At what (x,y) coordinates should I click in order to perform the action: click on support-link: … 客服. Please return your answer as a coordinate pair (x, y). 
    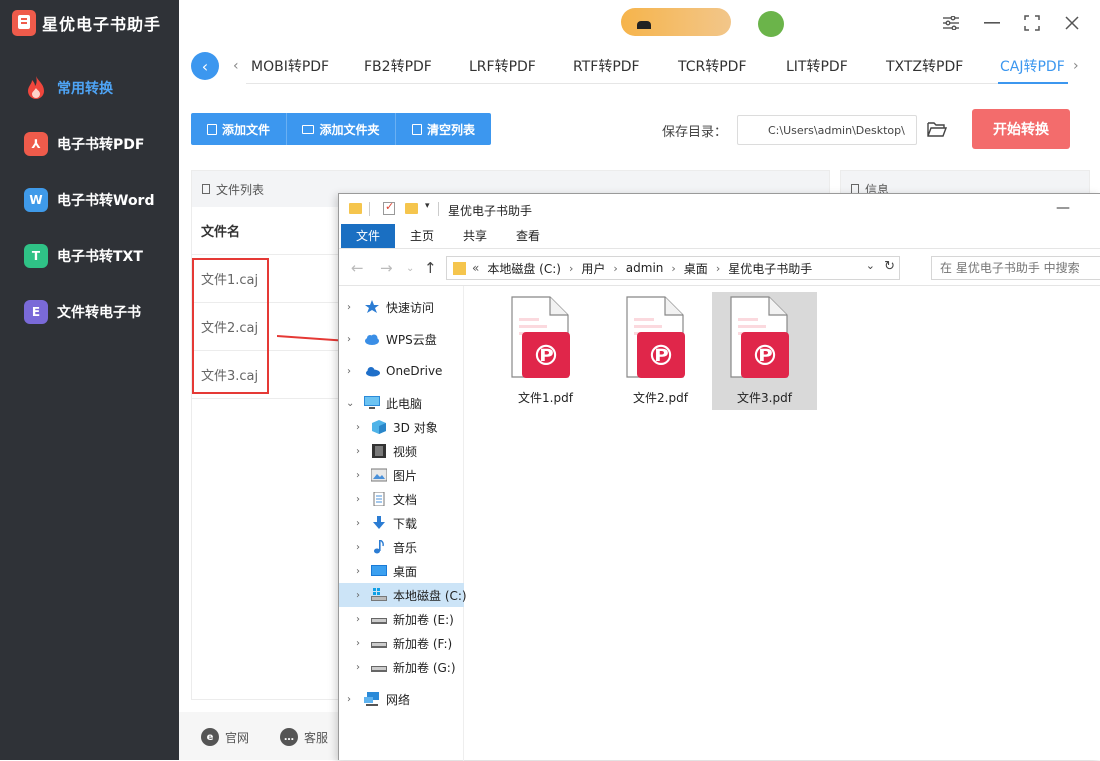
    Looking at the image, I should click on (304, 737).